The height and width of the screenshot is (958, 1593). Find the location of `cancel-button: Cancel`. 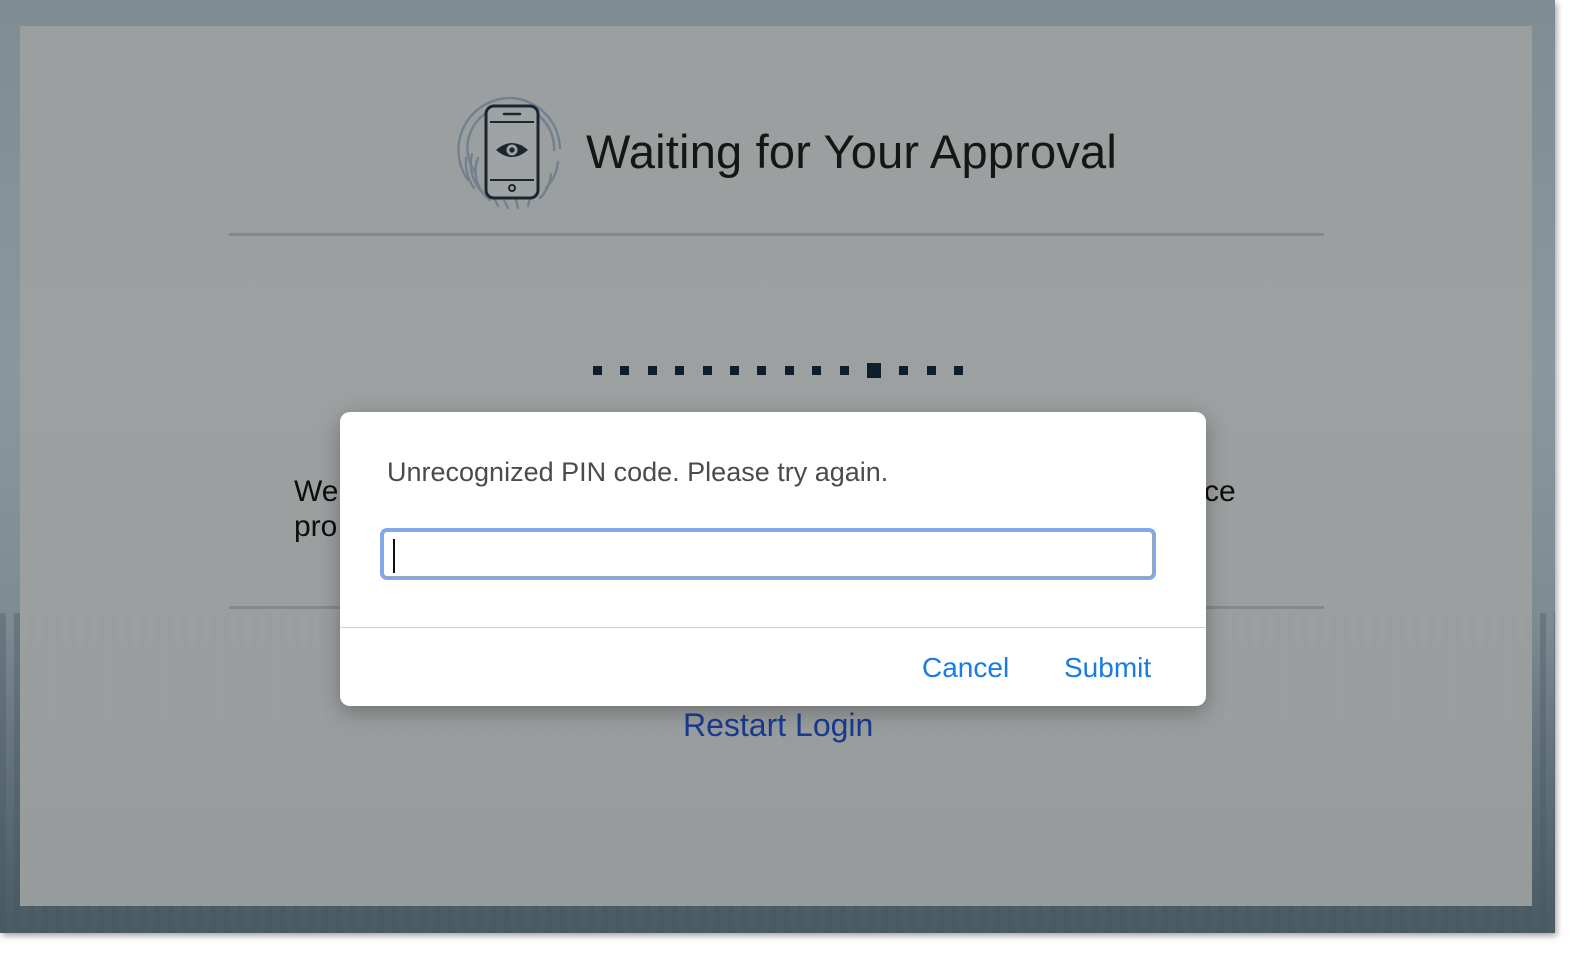

cancel-button: Cancel is located at coordinates (965, 668).